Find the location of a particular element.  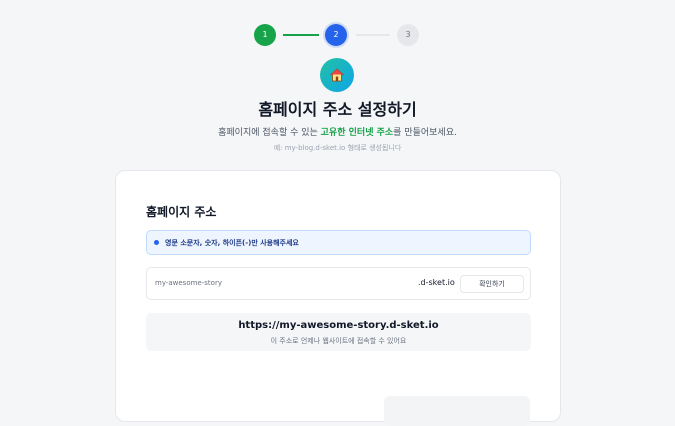

check-availability-button: 확인하기 is located at coordinates (492, 284).